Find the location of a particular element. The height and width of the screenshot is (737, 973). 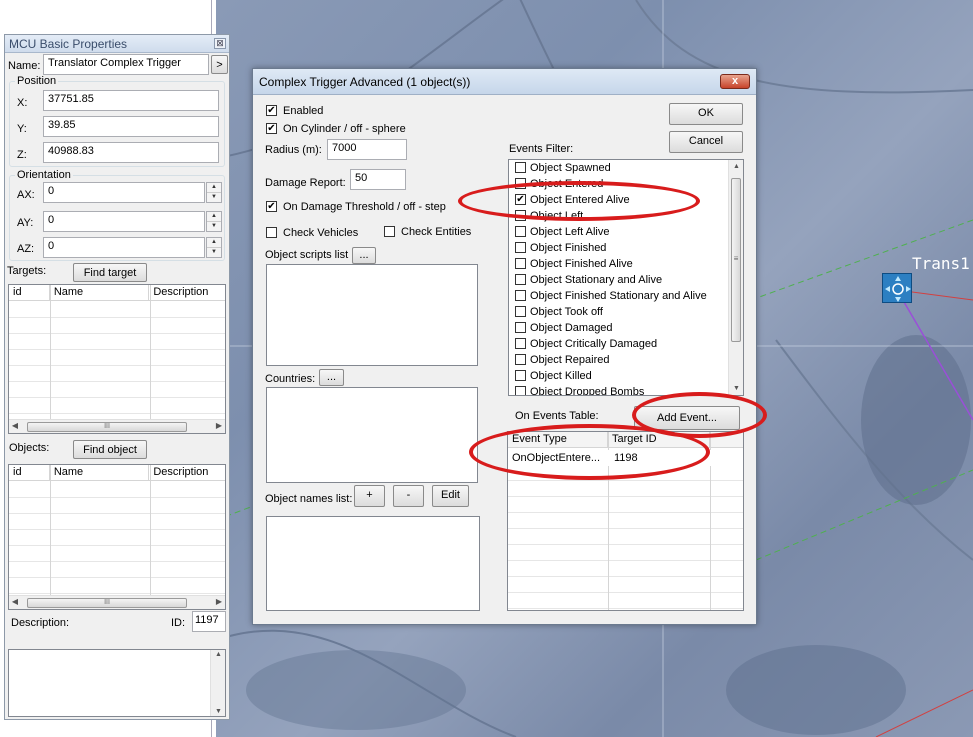

x-field: 37751.85 is located at coordinates (131, 100).